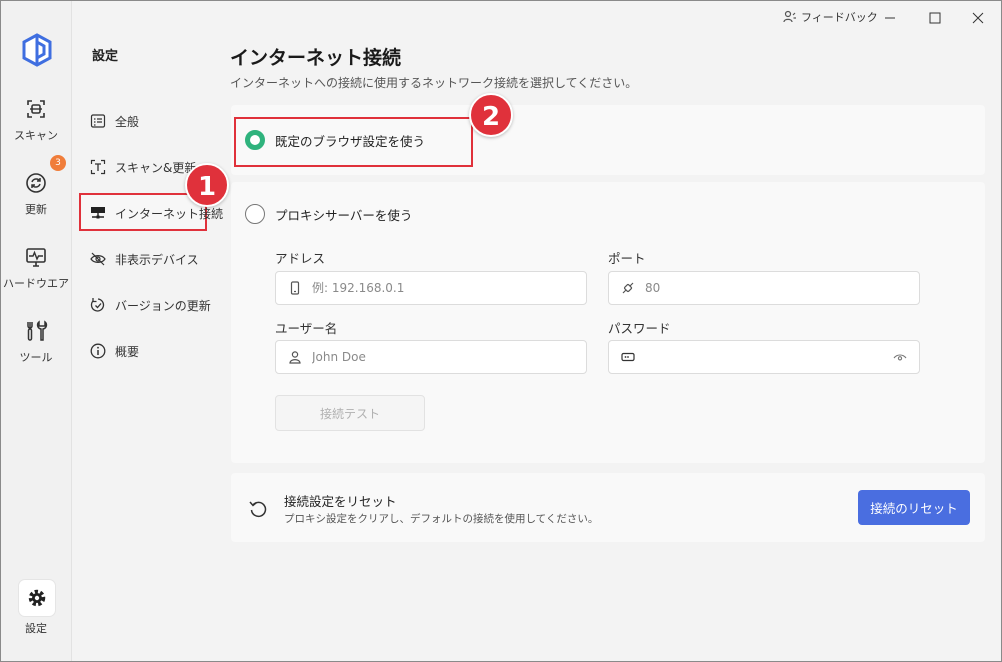 Image resolution: width=1002 pixels, height=662 pixels. What do you see at coordinates (255, 214) in the screenshot?
I see `radio-proxy-server` at bounding box center [255, 214].